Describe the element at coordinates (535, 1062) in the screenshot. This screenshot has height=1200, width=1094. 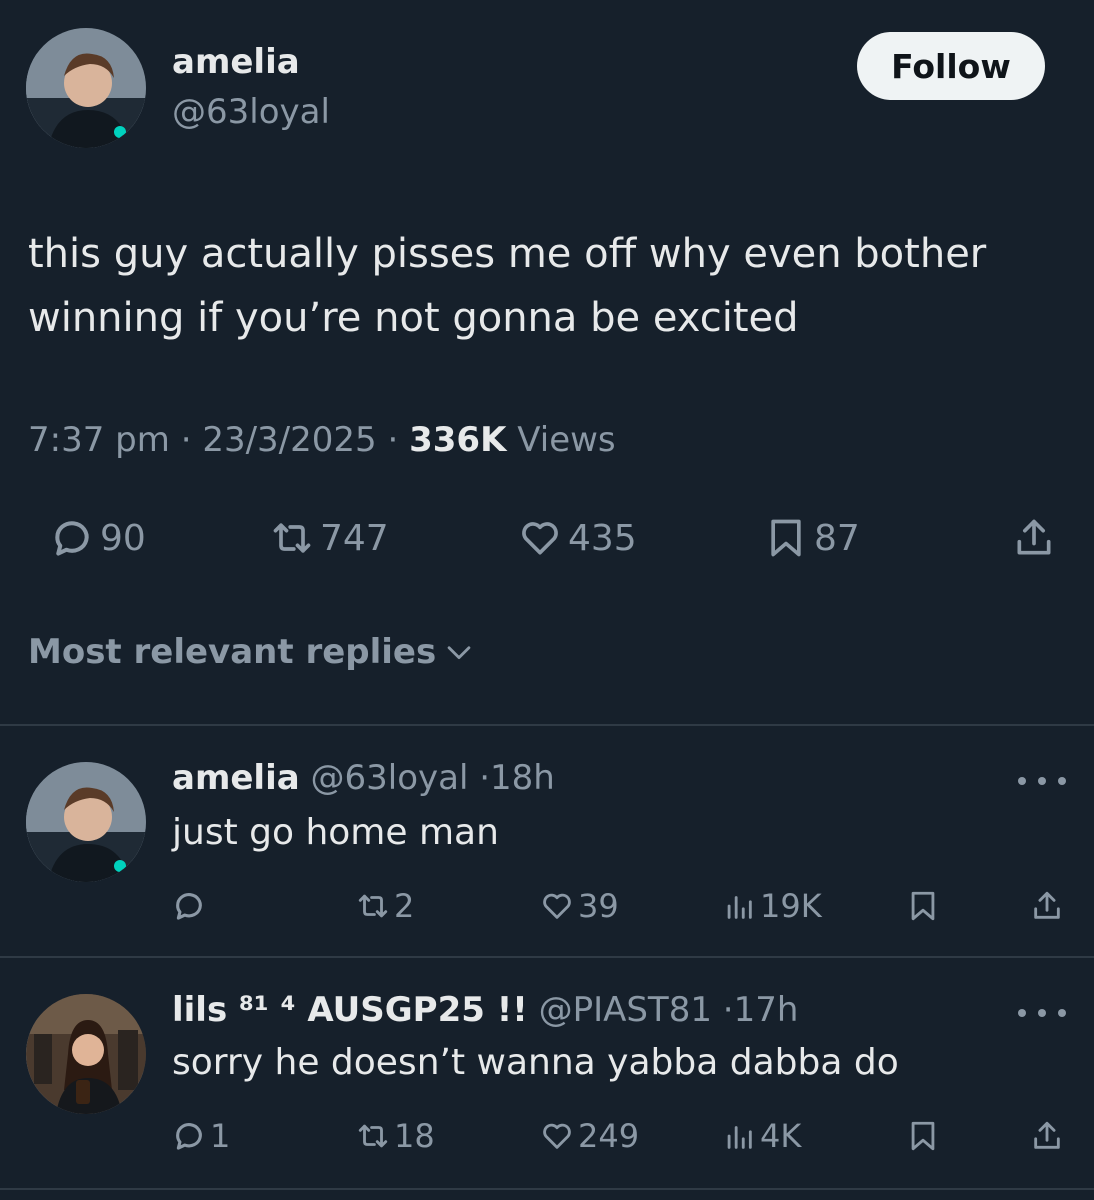
I see `reply-text: sorry he doesn’t wanna yabba dabba do` at that location.